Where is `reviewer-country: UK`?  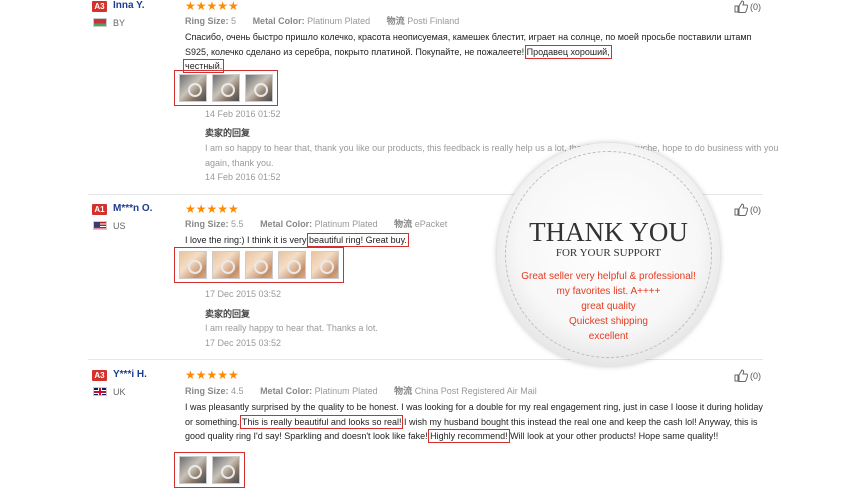
reviewer-country: UK is located at coordinates (119, 392).